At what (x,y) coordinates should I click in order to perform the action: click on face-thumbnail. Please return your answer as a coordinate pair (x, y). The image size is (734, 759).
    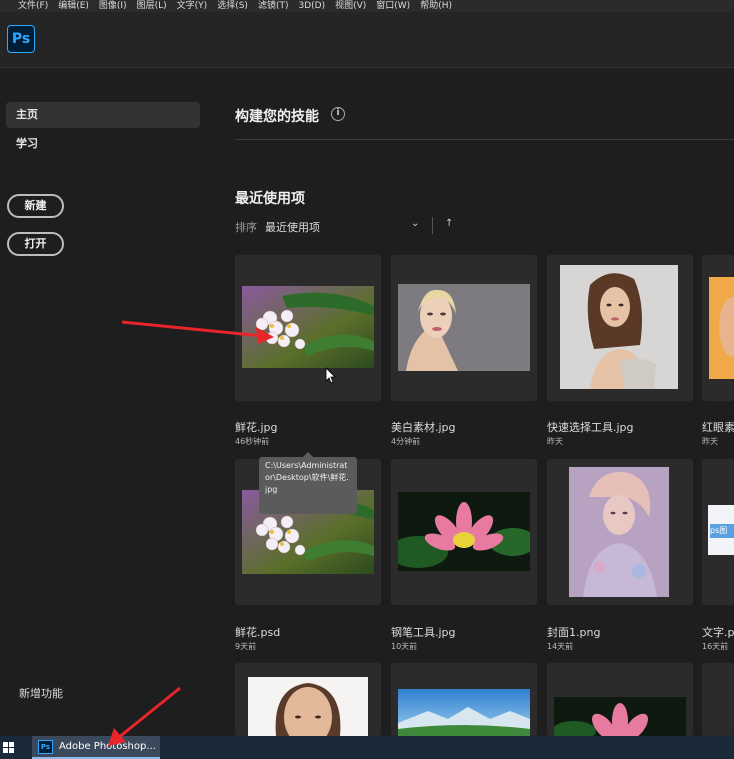
    Looking at the image, I should click on (308, 706).